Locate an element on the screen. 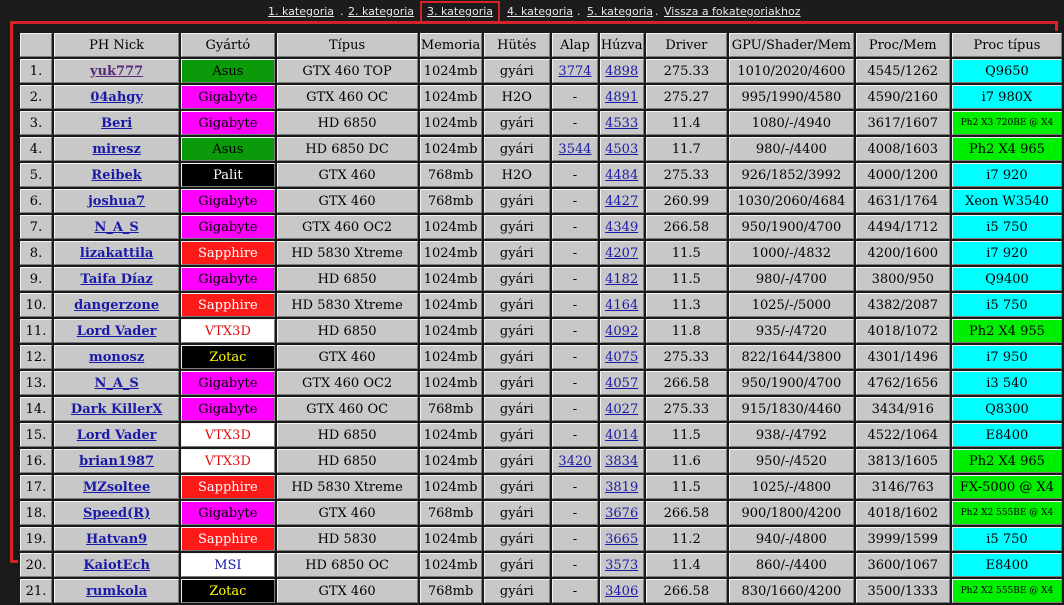 Image resolution: width=1064 pixels, height=605 pixels. score-cell-link: 4092 is located at coordinates (621, 331).